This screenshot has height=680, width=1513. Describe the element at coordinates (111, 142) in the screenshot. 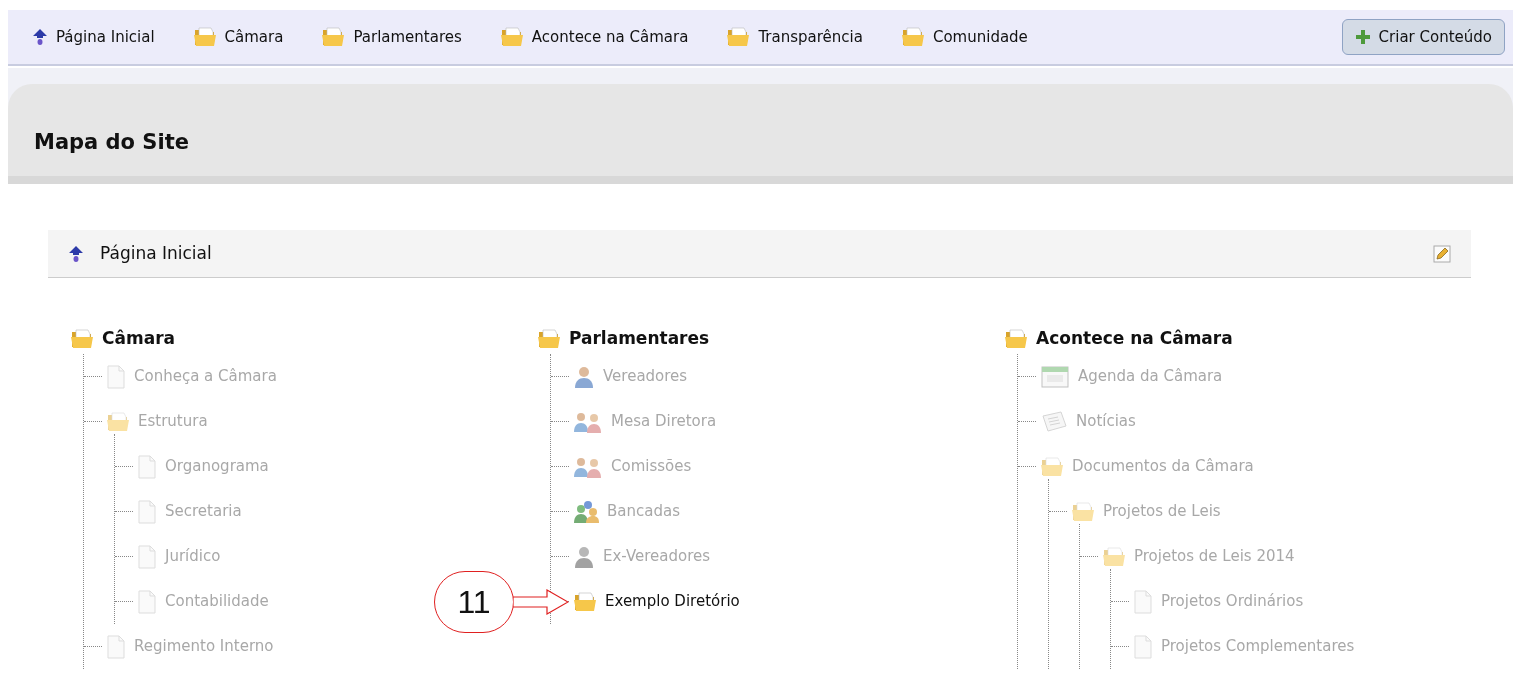

I see `page-title: Mapa do Site` at that location.